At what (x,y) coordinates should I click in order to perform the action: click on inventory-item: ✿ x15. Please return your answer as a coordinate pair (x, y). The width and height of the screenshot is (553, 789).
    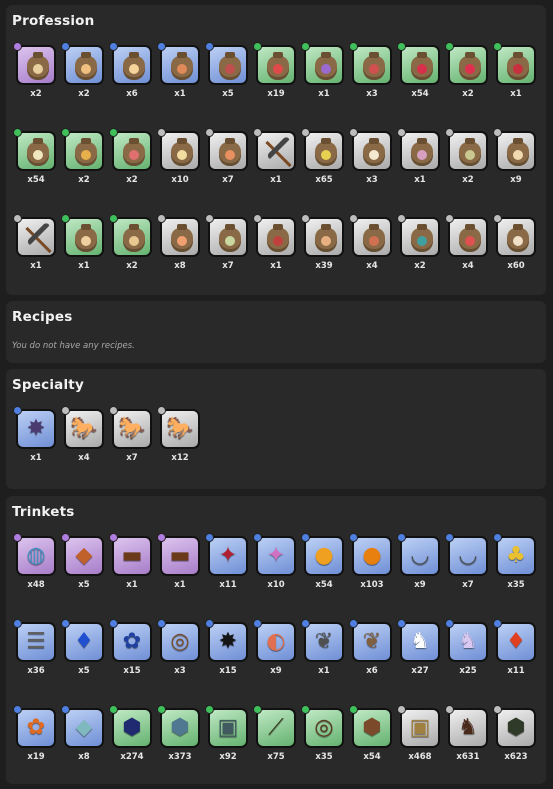
    Looking at the image, I should click on (130, 649).